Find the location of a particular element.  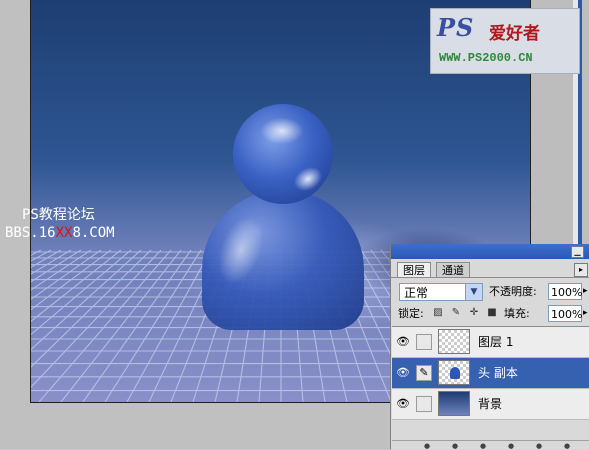

move-lock-icon: ✛ is located at coordinates (474, 313).